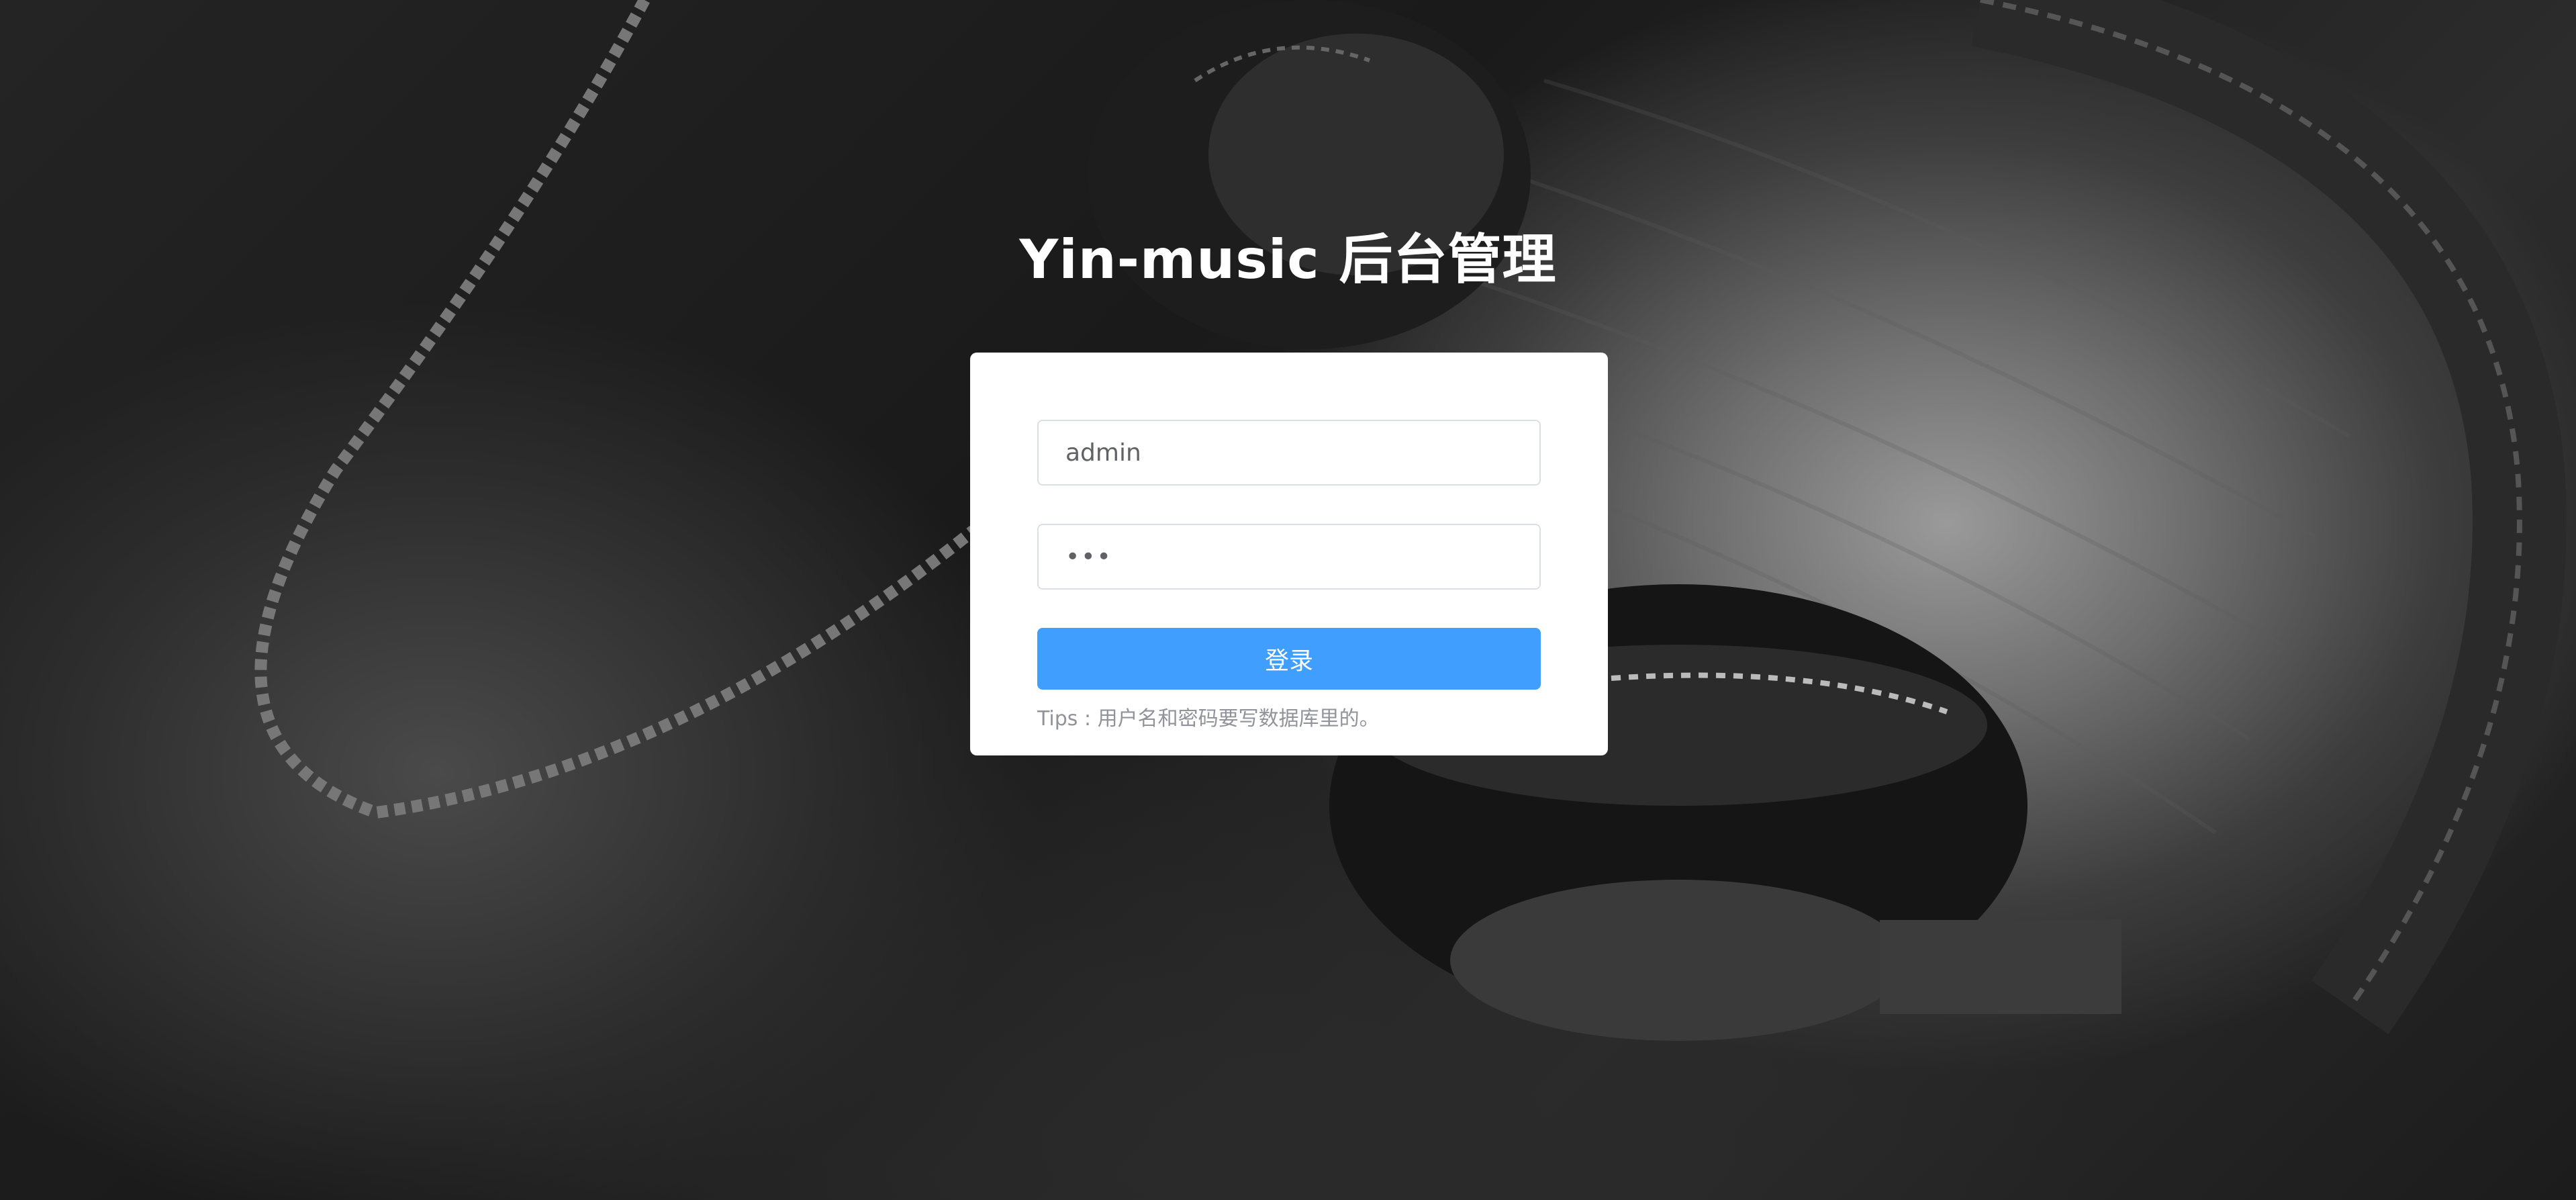  I want to click on login-button: 登录, so click(1289, 659).